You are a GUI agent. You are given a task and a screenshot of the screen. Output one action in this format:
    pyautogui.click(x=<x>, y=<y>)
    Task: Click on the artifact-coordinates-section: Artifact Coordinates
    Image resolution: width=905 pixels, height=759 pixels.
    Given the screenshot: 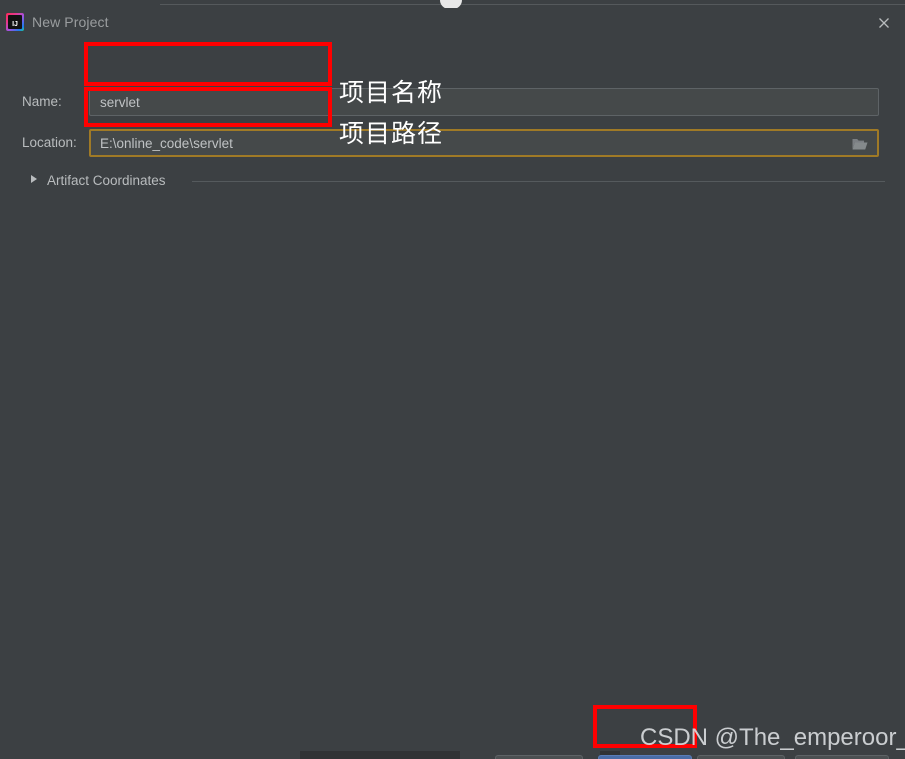 What is the action you would take?
    pyautogui.click(x=452, y=181)
    